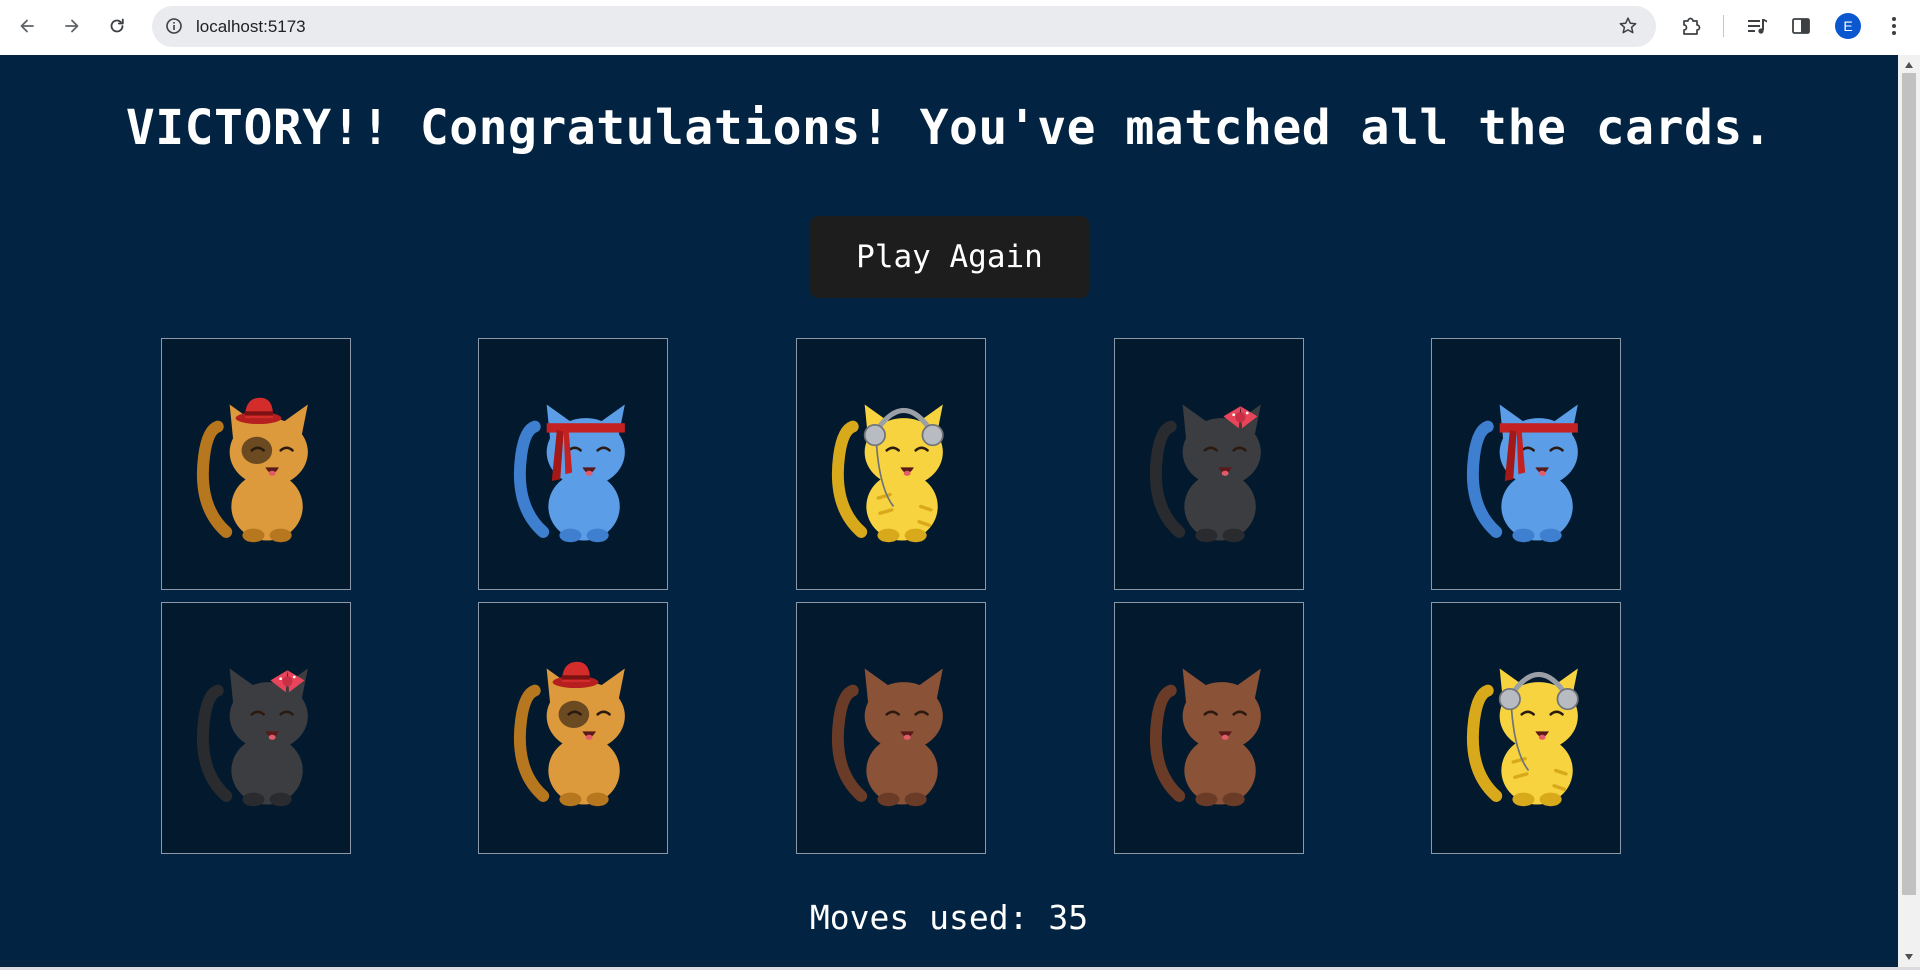  What do you see at coordinates (1848, 26) in the screenshot?
I see `profile-avatar: E` at bounding box center [1848, 26].